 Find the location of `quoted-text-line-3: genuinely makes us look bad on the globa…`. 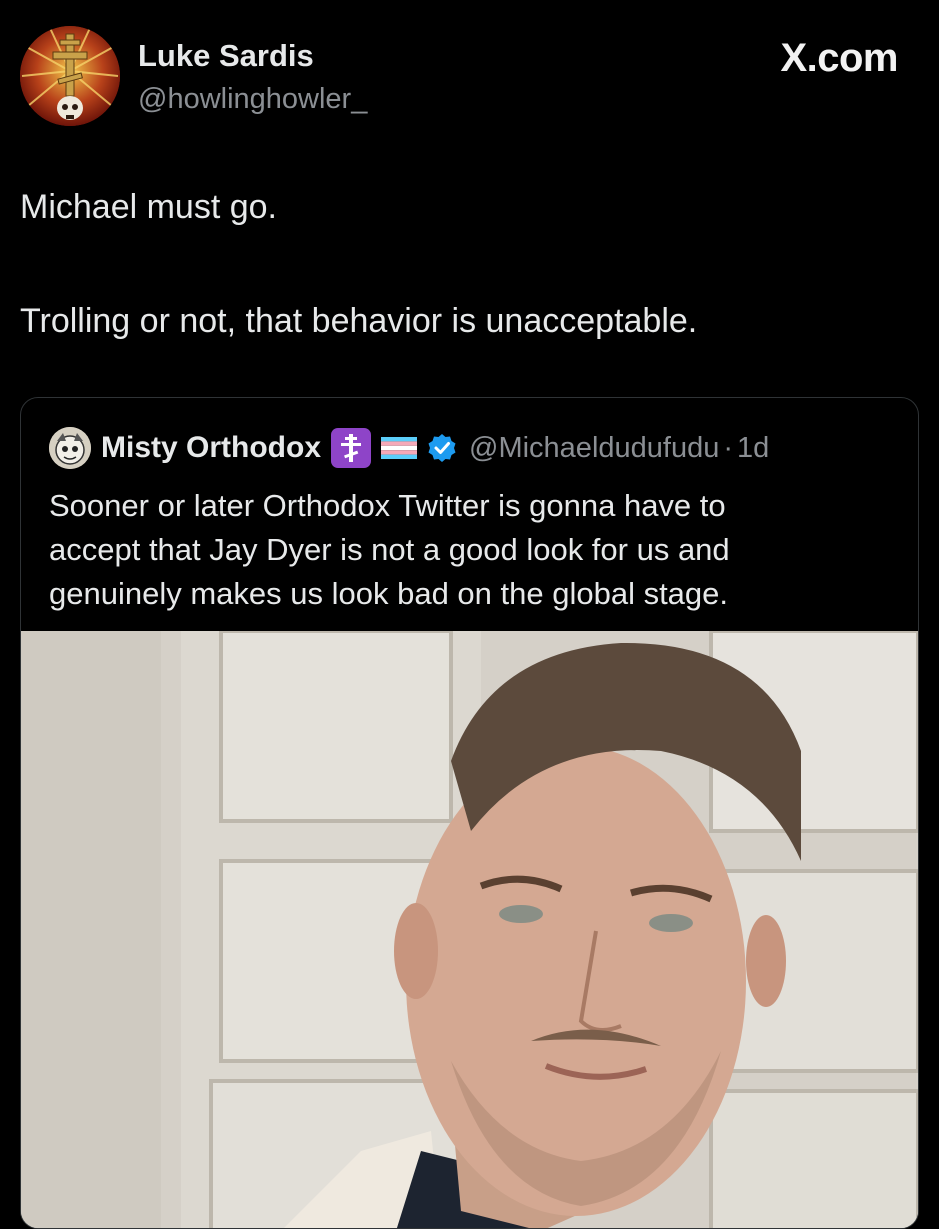

quoted-text-line-3: genuinely makes us look bad on the globa… is located at coordinates (389, 593).